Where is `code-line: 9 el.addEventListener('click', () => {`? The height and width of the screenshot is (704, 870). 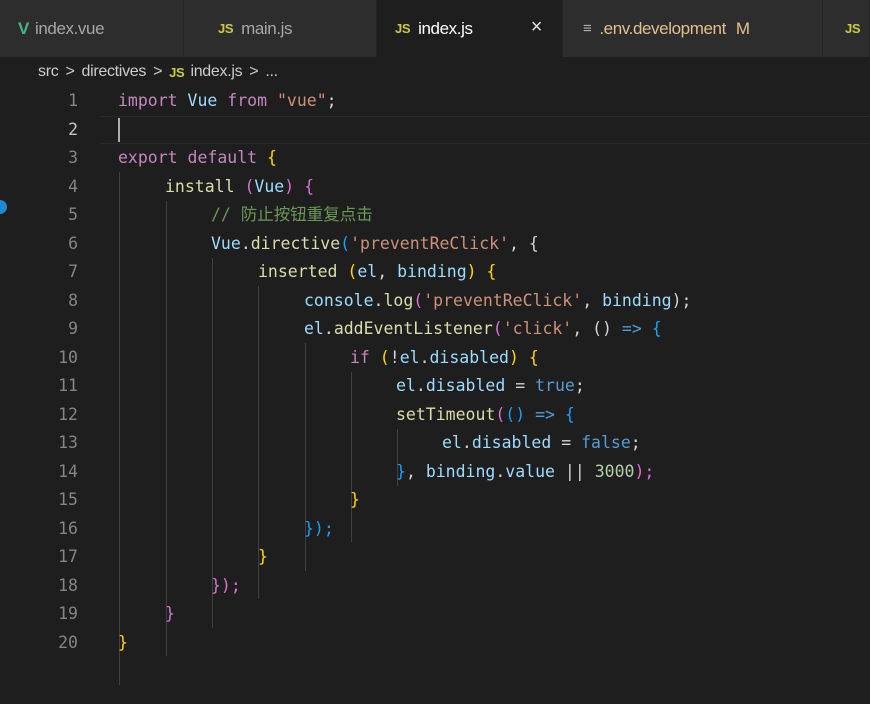
code-line: 9 el.addEventListener('click', () => { is located at coordinates (435, 329).